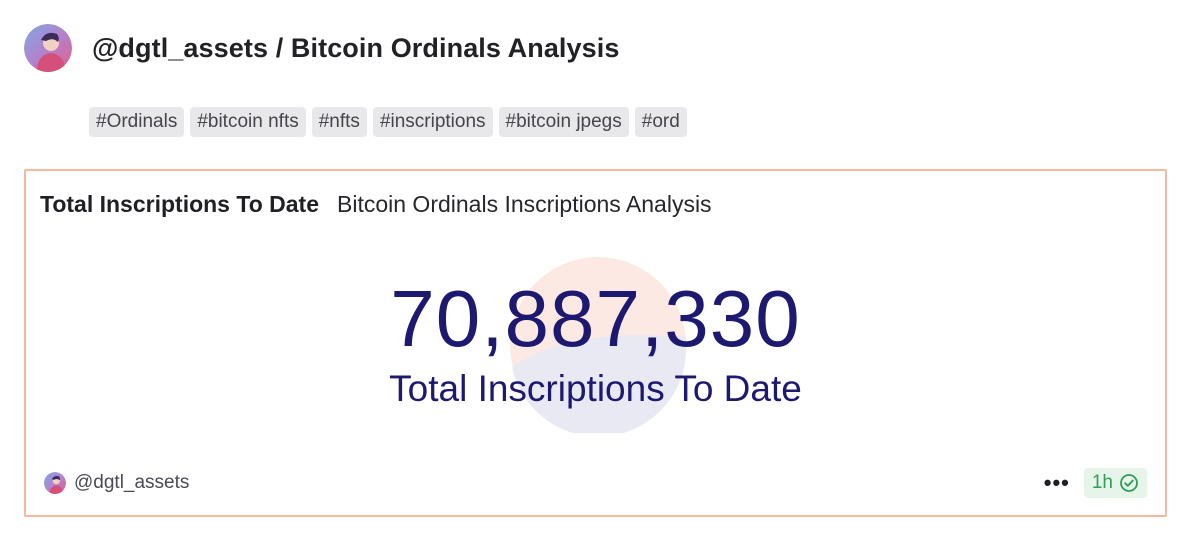  Describe the element at coordinates (137, 122) in the screenshot. I see `tag-ordinals: #Ordinals` at that location.